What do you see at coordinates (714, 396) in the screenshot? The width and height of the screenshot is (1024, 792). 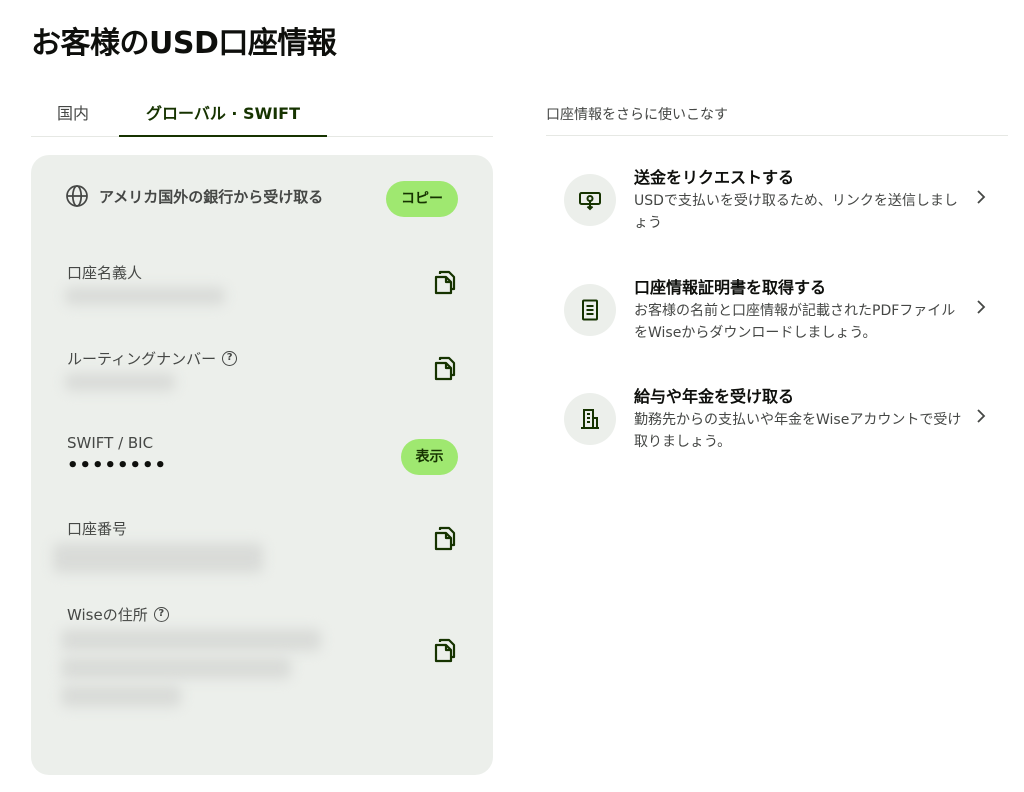 I see `action-title: 給与や年金を受け取る` at bounding box center [714, 396].